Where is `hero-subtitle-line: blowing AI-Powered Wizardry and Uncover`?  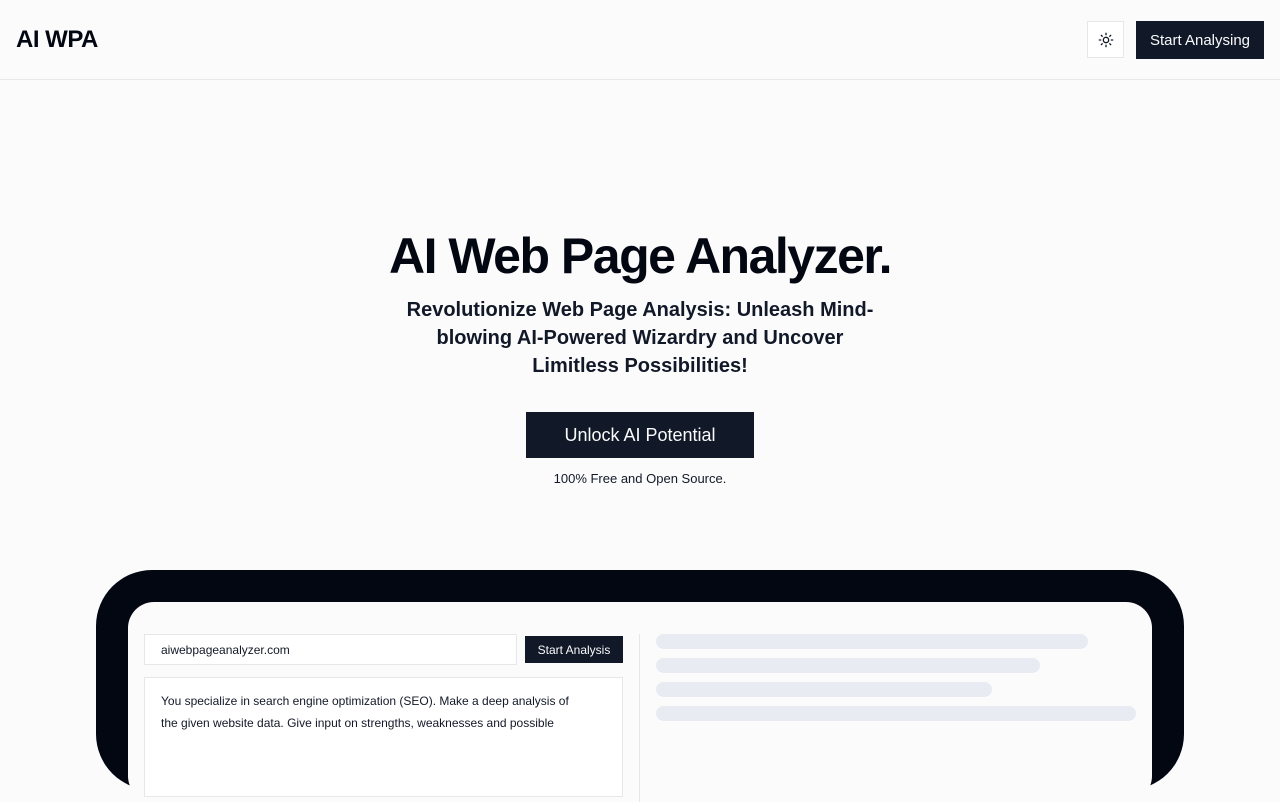 hero-subtitle-line: blowing AI-Powered Wizardry and Uncover is located at coordinates (640, 338).